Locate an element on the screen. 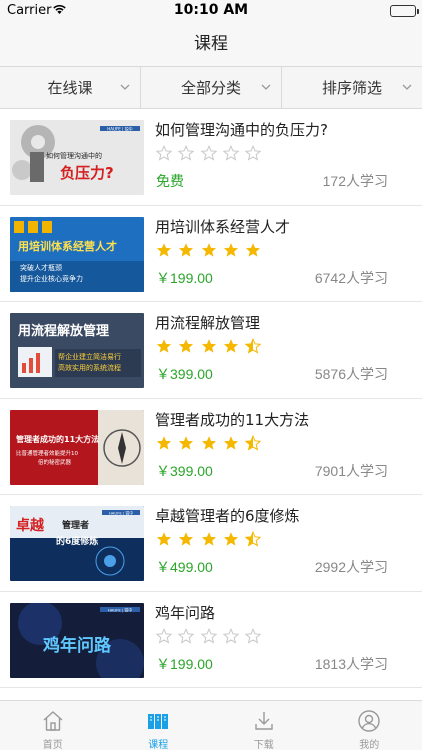 This screenshot has width=422, height=750. learner-count: 2992人学习 is located at coordinates (351, 567).